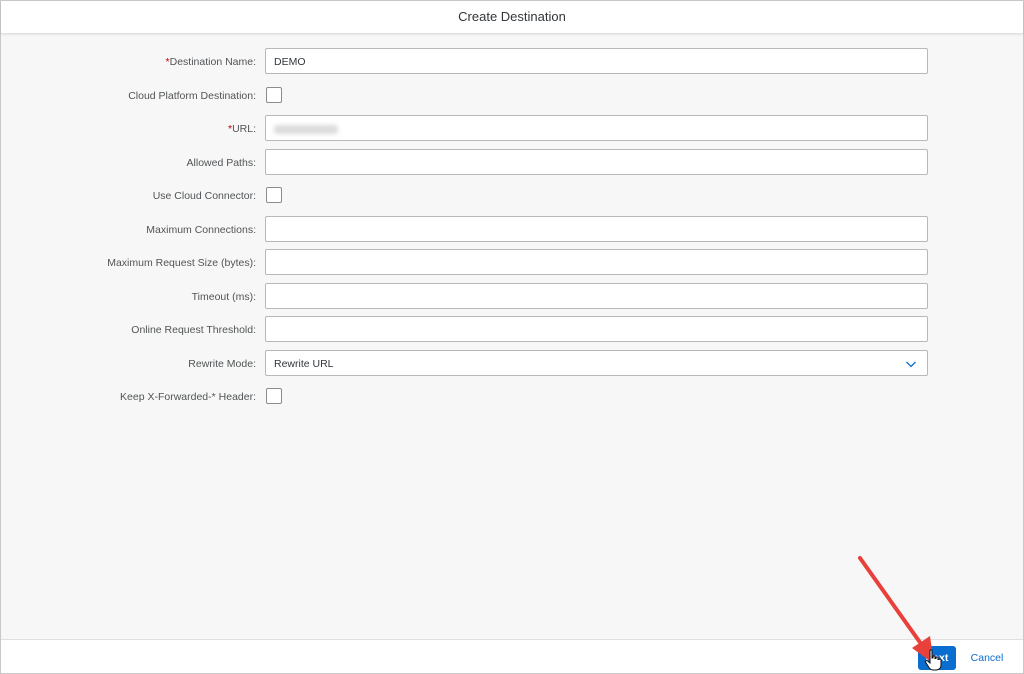 The image size is (1024, 674). I want to click on destination-name-label-text: Destination Name:, so click(212, 62).